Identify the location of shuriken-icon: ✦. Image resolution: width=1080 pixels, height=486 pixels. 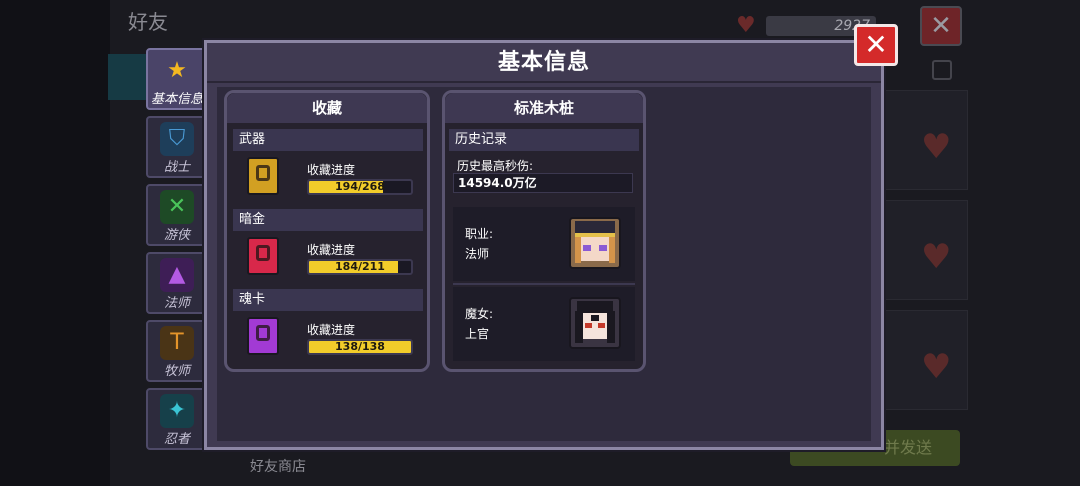
(177, 411).